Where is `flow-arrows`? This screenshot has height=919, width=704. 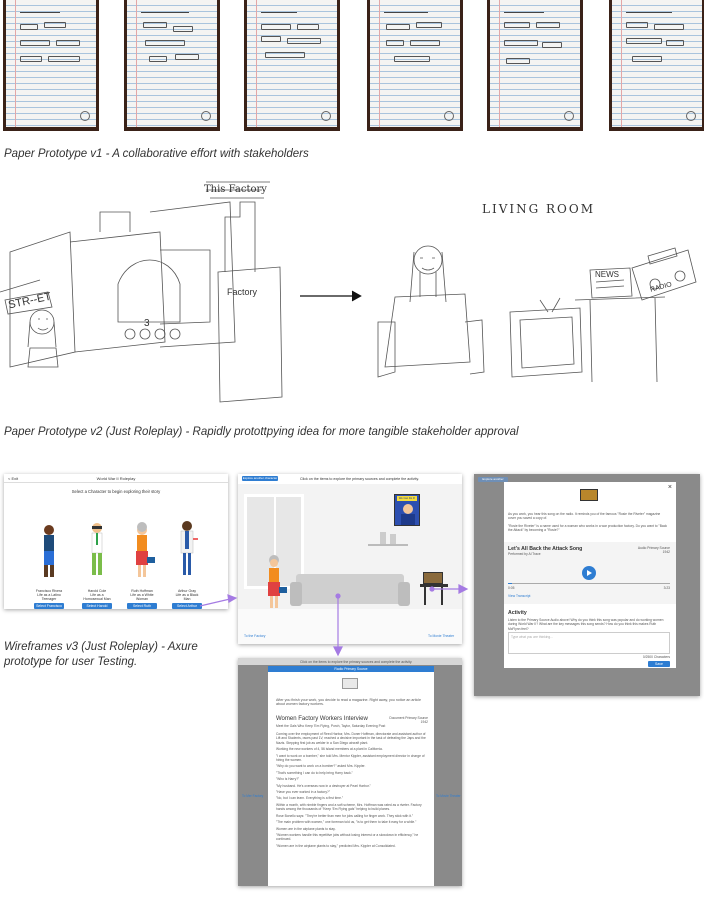
flow-arrows is located at coordinates (334, 620).